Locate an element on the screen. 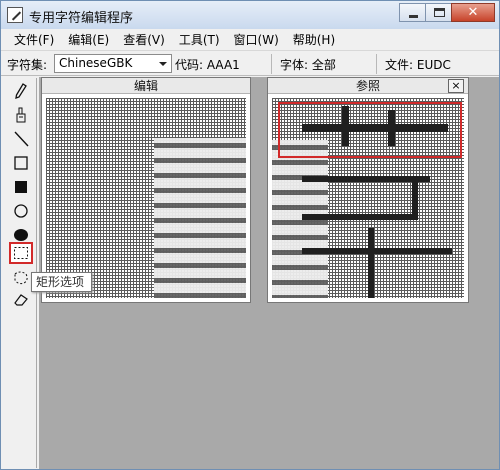  maximize-icon is located at coordinates (439, 12).